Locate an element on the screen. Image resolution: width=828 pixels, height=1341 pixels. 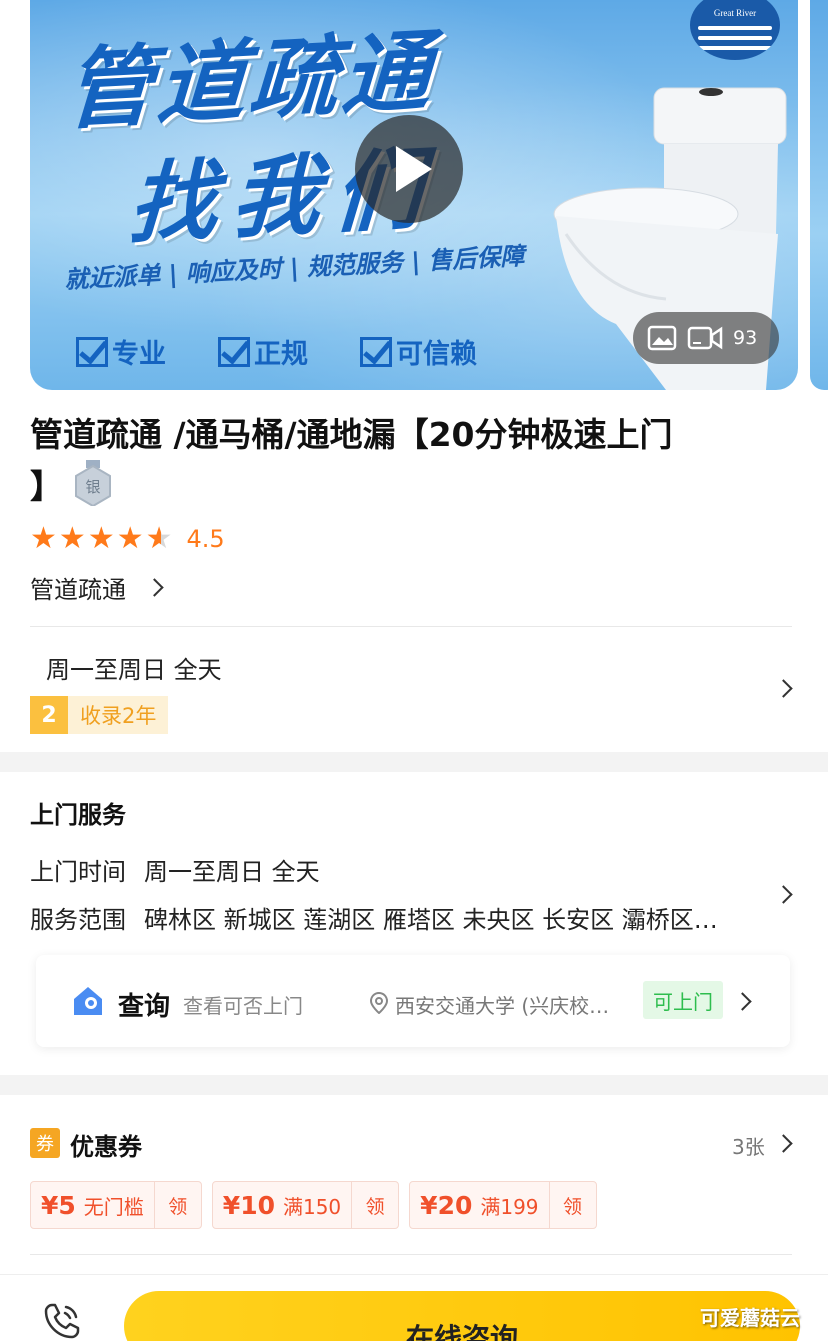
service-time-row: 上门时间 周一至周日 全天 is located at coordinates (175, 872).